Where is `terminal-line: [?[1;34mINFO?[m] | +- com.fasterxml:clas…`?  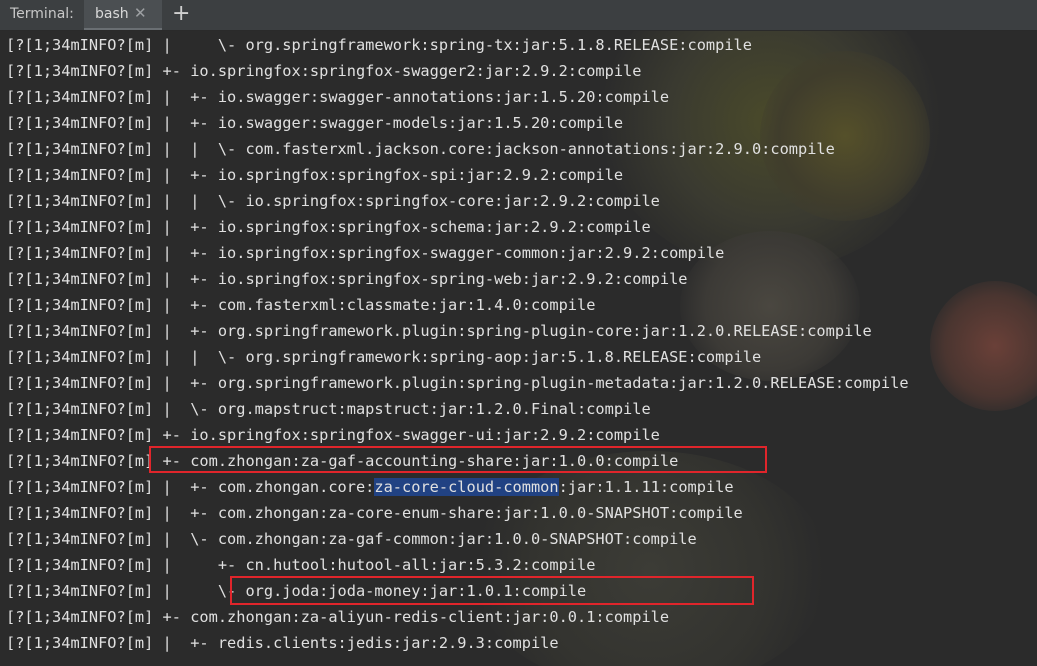 terminal-line: [?[1;34mINFO?[m] | +- com.fasterxml:clas… is located at coordinates (301, 305).